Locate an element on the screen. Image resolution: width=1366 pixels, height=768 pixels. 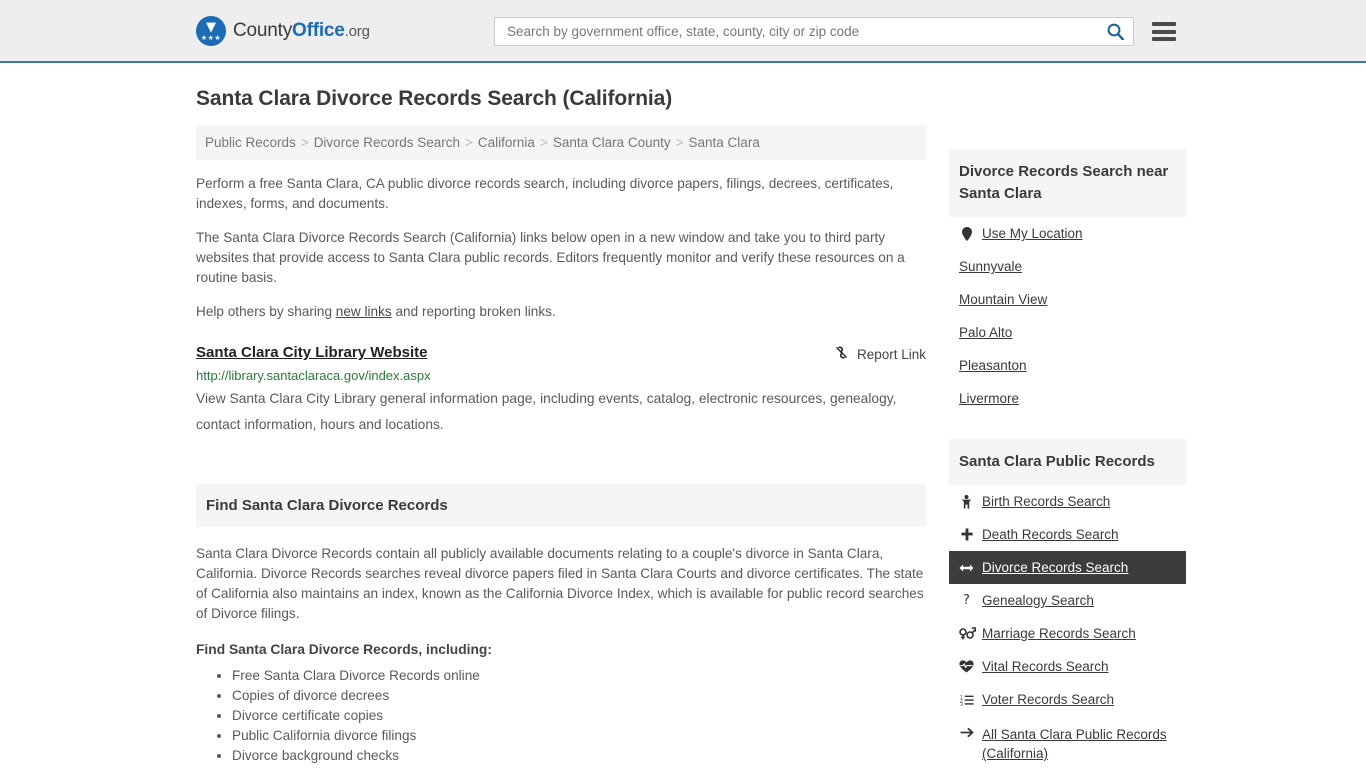
list-item: Free Santa Clara Divorce Records online is located at coordinates (579, 676).